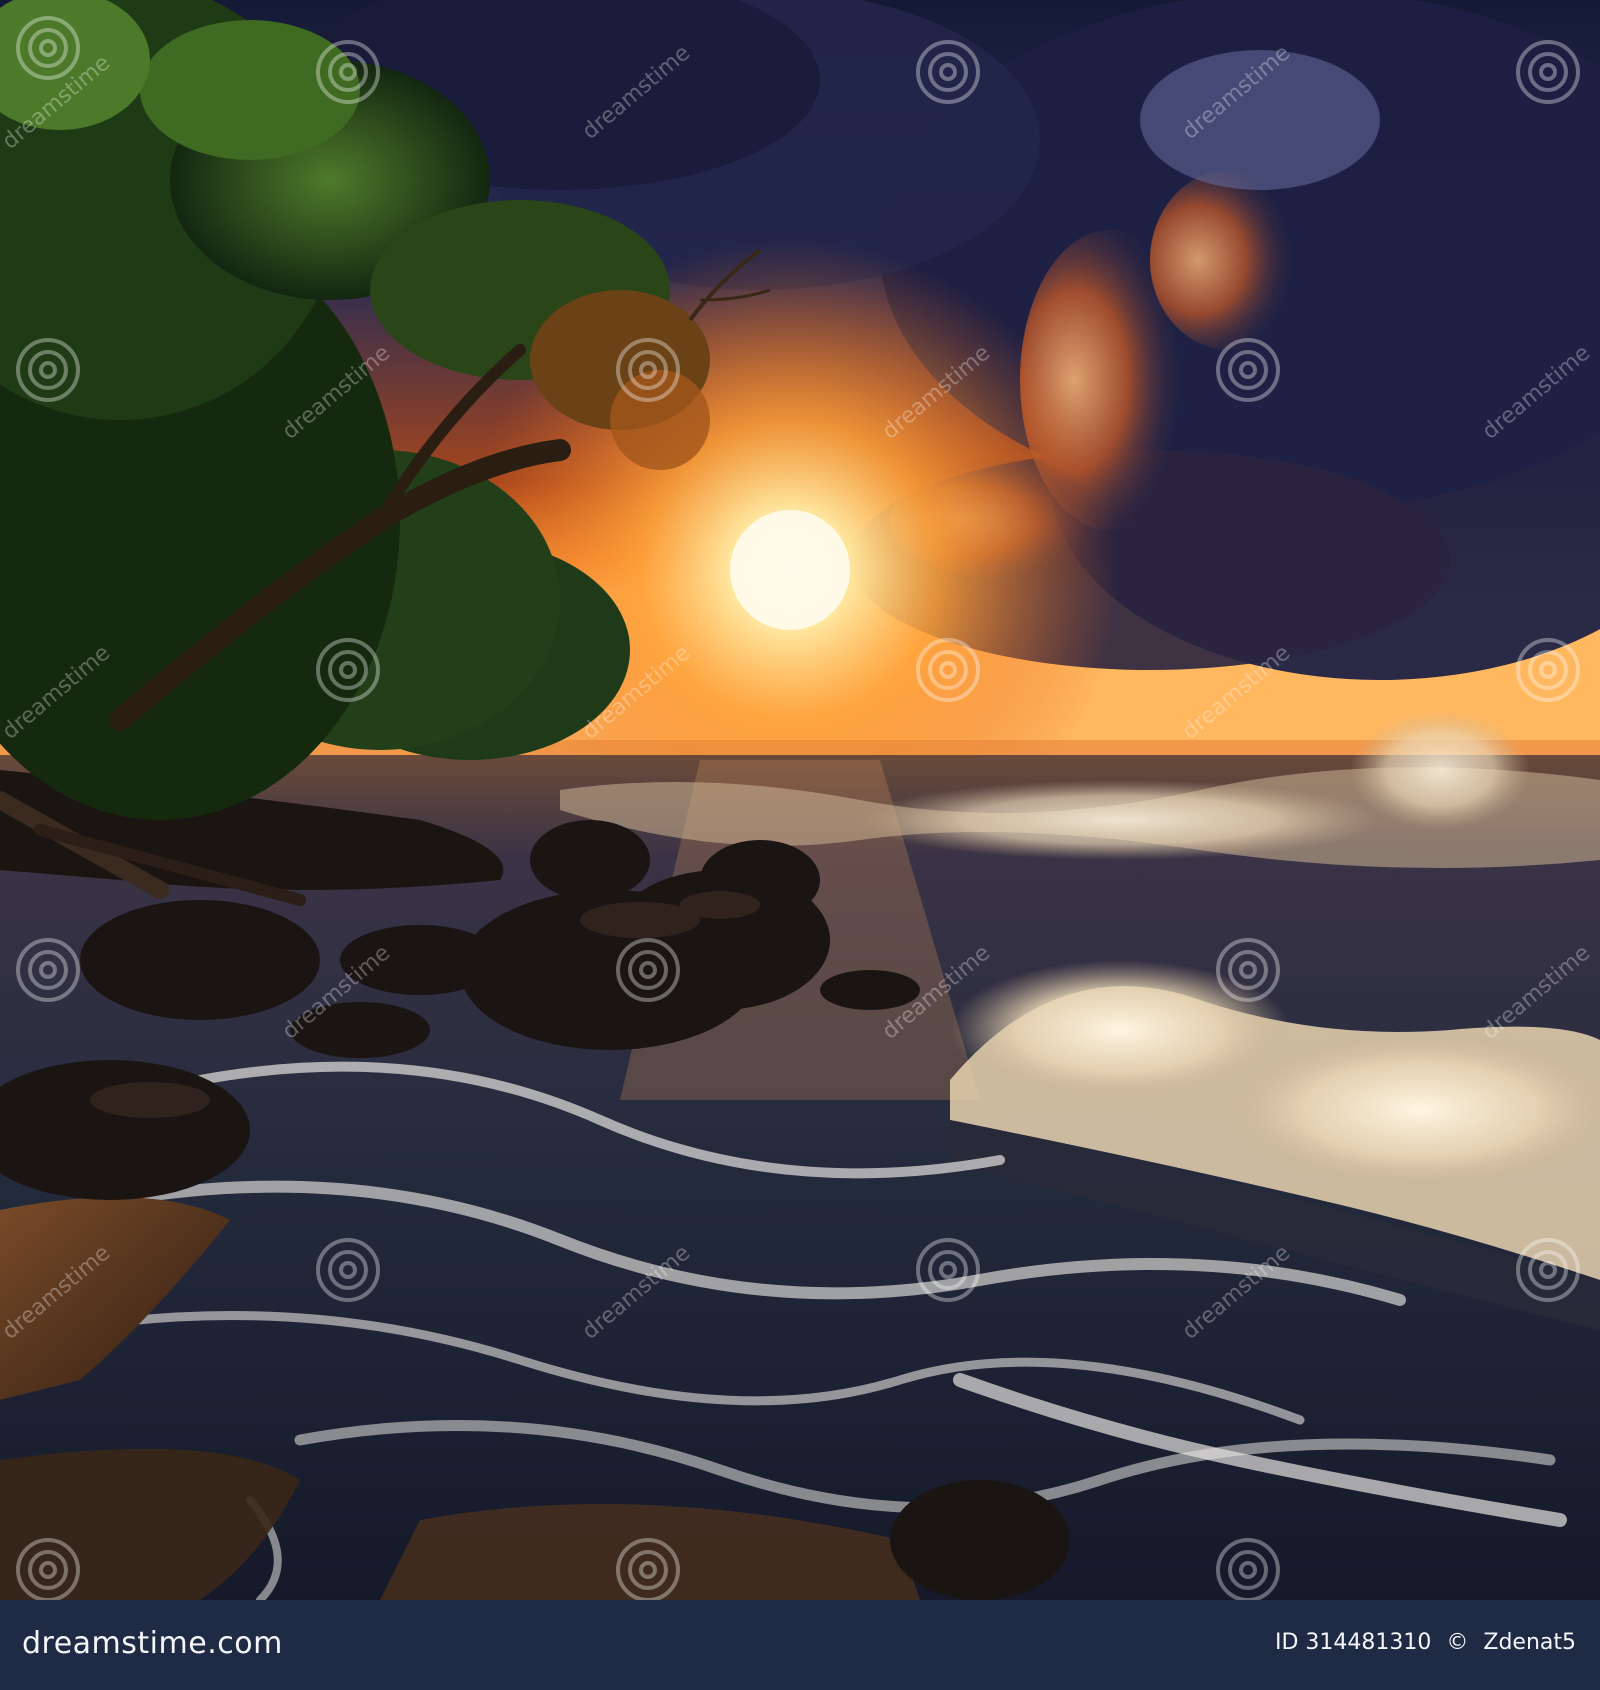 The image size is (1600, 1690). What do you see at coordinates (1529, 1642) in the screenshot?
I see `author-name: Zdenat5` at bounding box center [1529, 1642].